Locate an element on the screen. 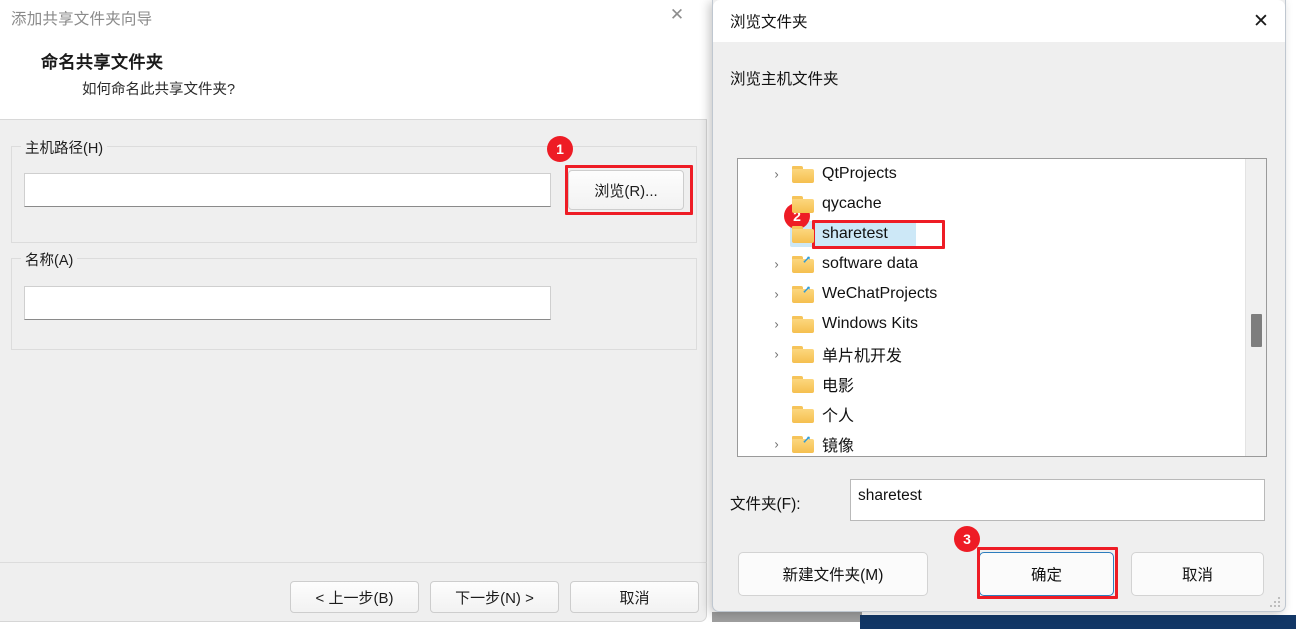 This screenshot has width=1296, height=629. tree-item-镜像: › 镜像 is located at coordinates (991, 442).